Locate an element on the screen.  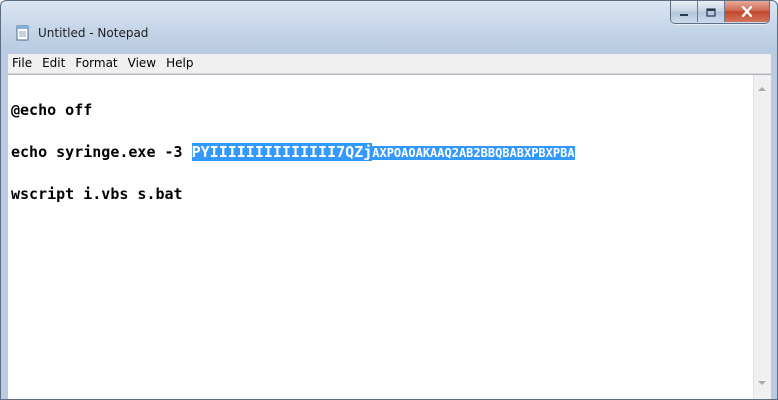
menu-item-edit: Edit is located at coordinates (53, 63).